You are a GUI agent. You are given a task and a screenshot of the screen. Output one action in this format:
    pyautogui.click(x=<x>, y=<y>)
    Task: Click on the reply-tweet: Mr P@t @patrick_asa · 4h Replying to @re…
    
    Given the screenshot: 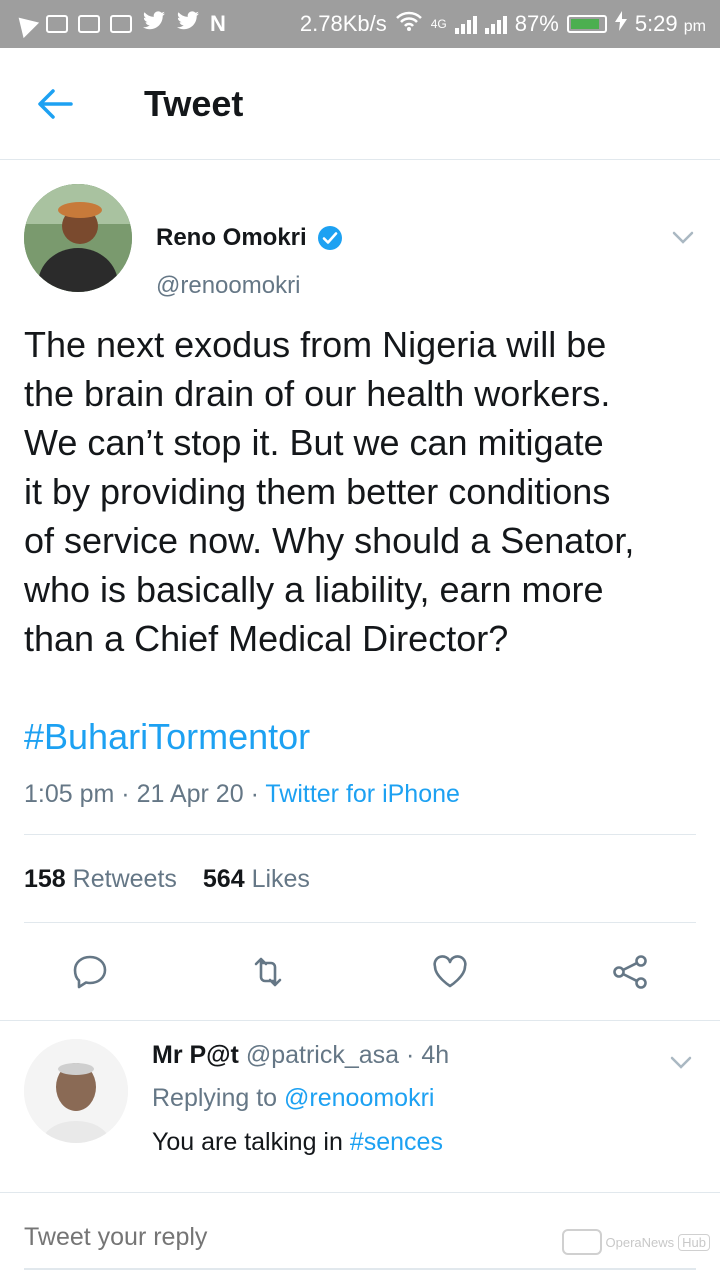 What is the action you would take?
    pyautogui.click(x=360, y=1106)
    